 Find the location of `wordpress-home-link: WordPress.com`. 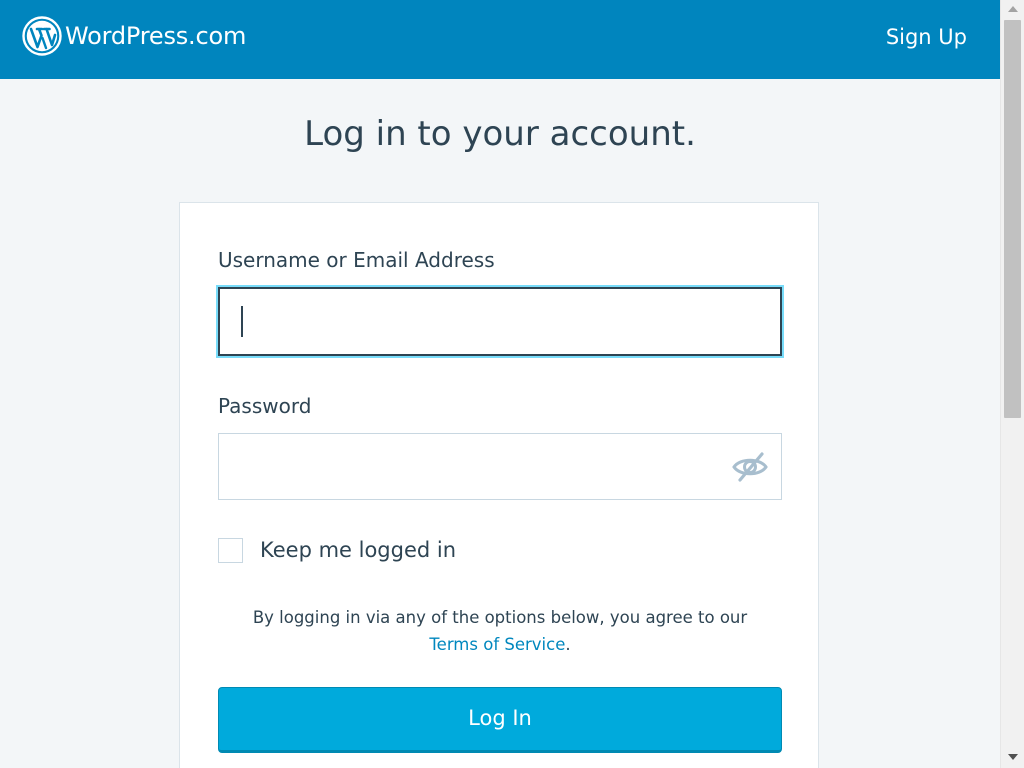

wordpress-home-link: WordPress.com is located at coordinates (134, 36).